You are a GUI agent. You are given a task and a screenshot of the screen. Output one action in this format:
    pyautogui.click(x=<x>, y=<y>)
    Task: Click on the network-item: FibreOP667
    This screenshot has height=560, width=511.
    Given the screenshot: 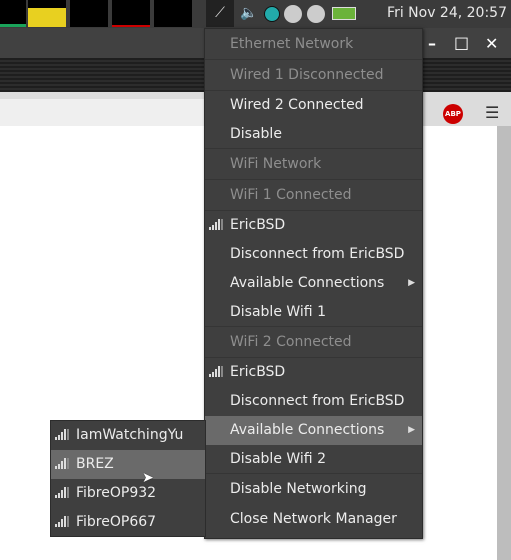 What is the action you would take?
    pyautogui.click(x=128, y=522)
    